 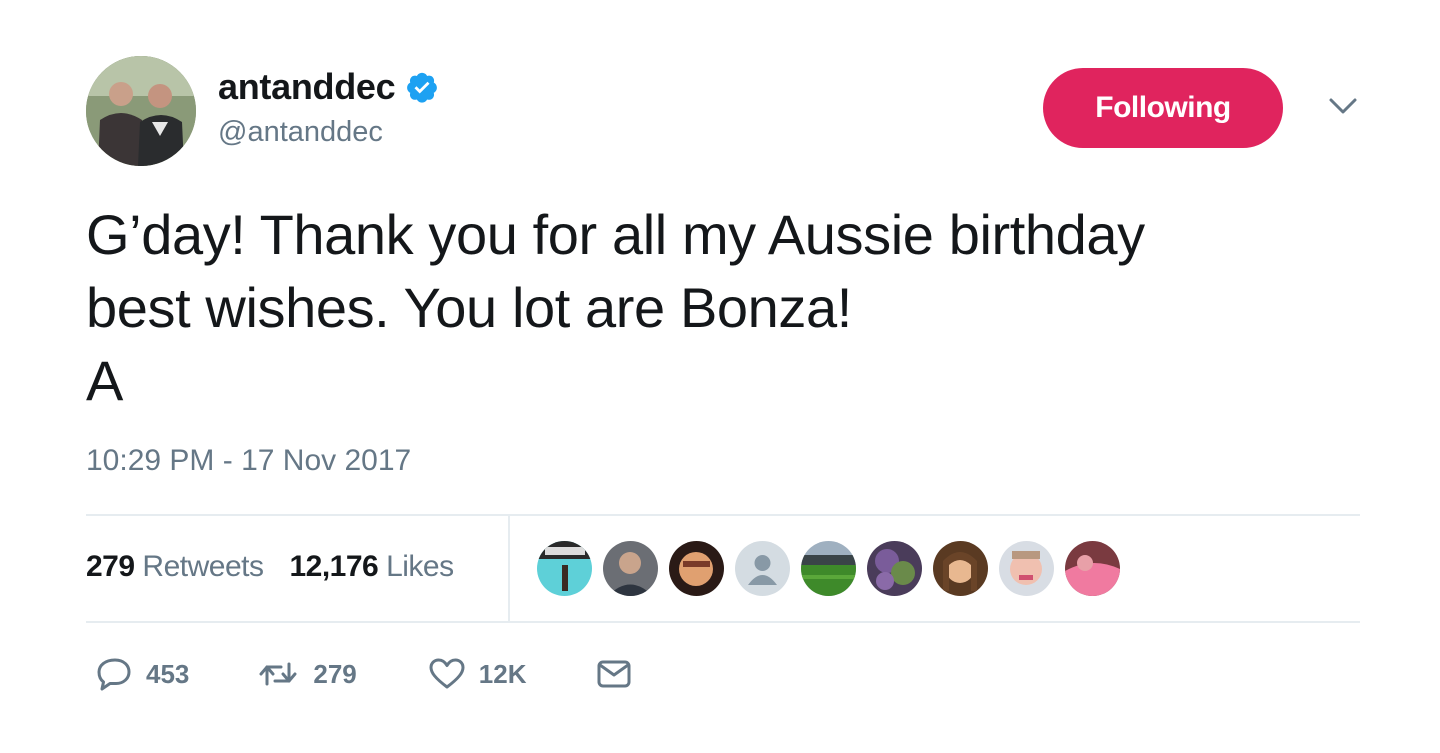 What do you see at coordinates (141, 674) in the screenshot?
I see `reply-button: 453` at bounding box center [141, 674].